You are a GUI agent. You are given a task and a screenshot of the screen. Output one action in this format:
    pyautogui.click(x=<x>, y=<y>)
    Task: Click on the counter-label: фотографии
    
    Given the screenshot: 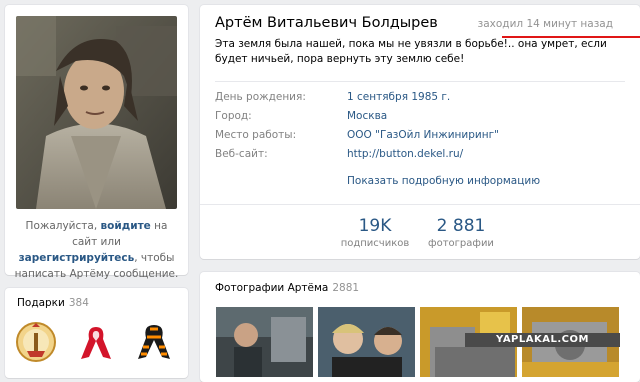 What is the action you would take?
    pyautogui.click(x=461, y=243)
    